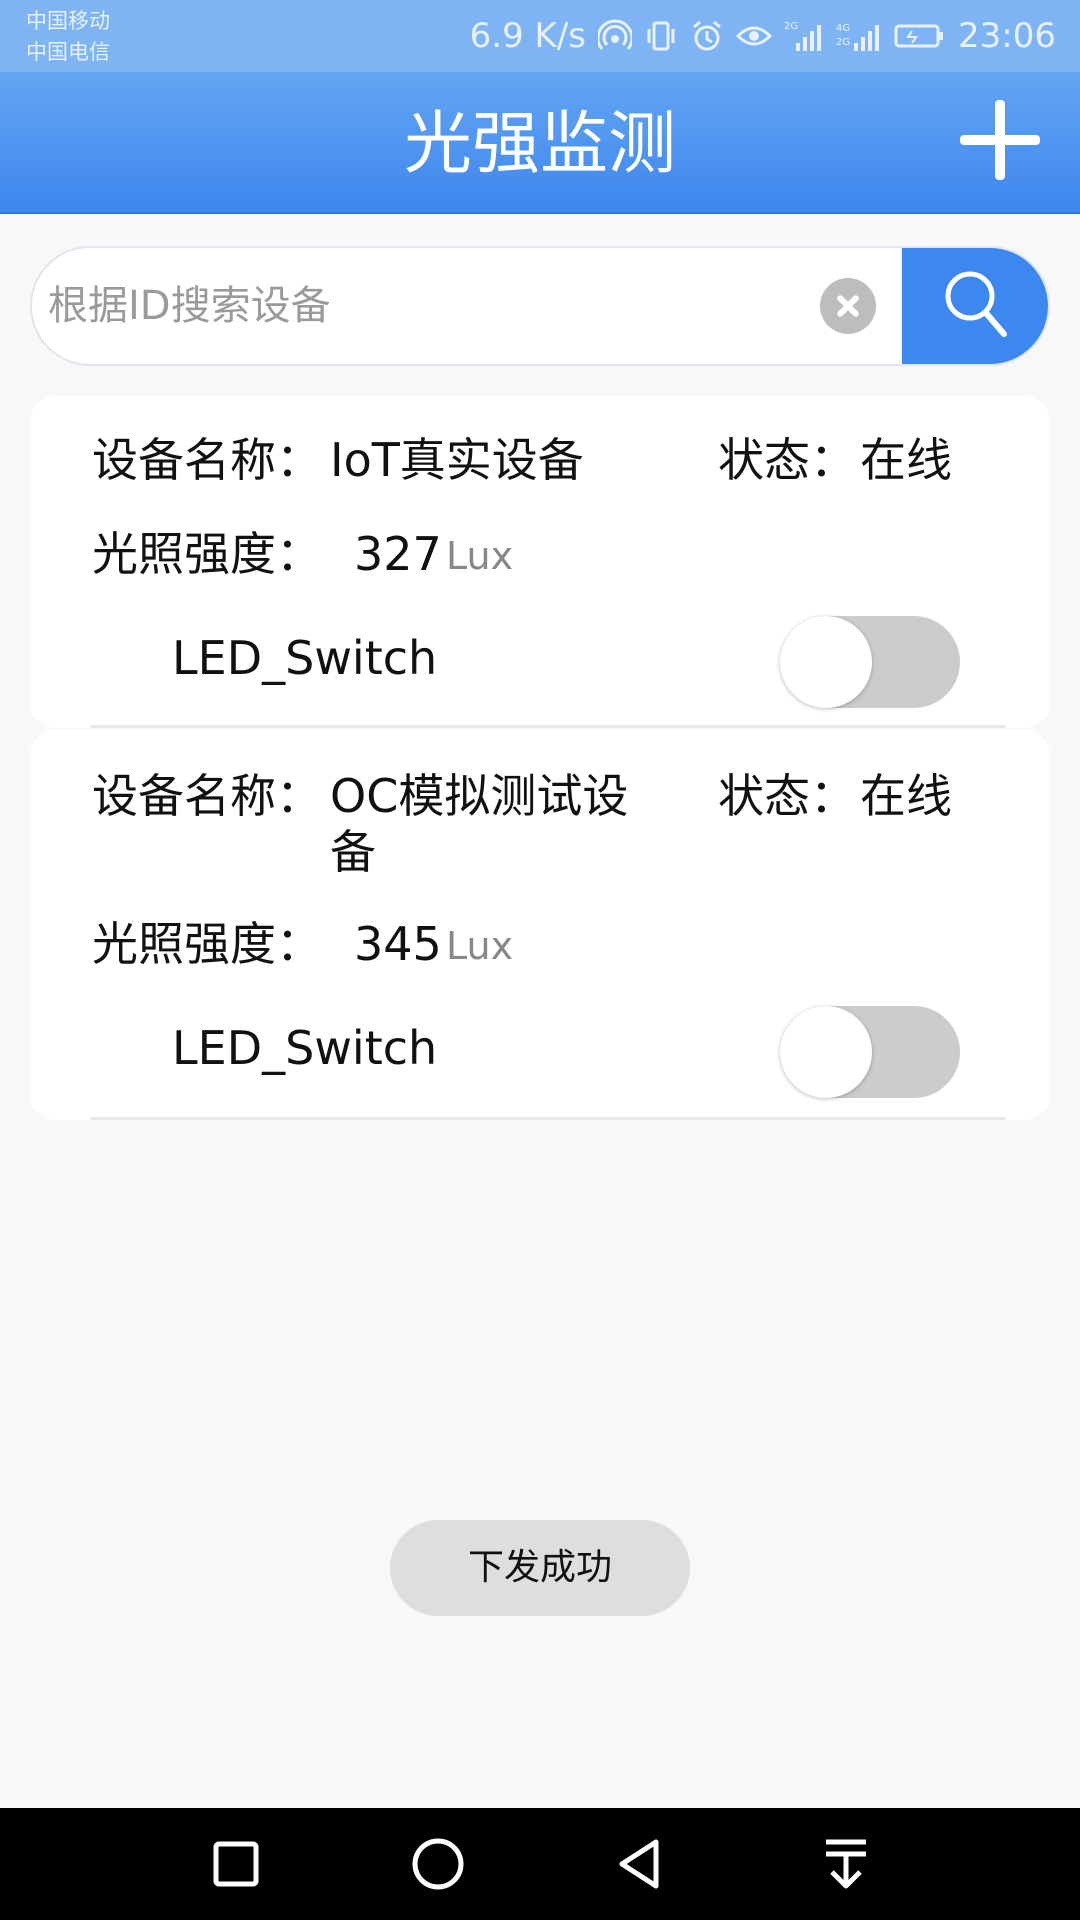 The image size is (1080, 1920). I want to click on carrier-info: 中国移动 中国电信, so click(68, 37).